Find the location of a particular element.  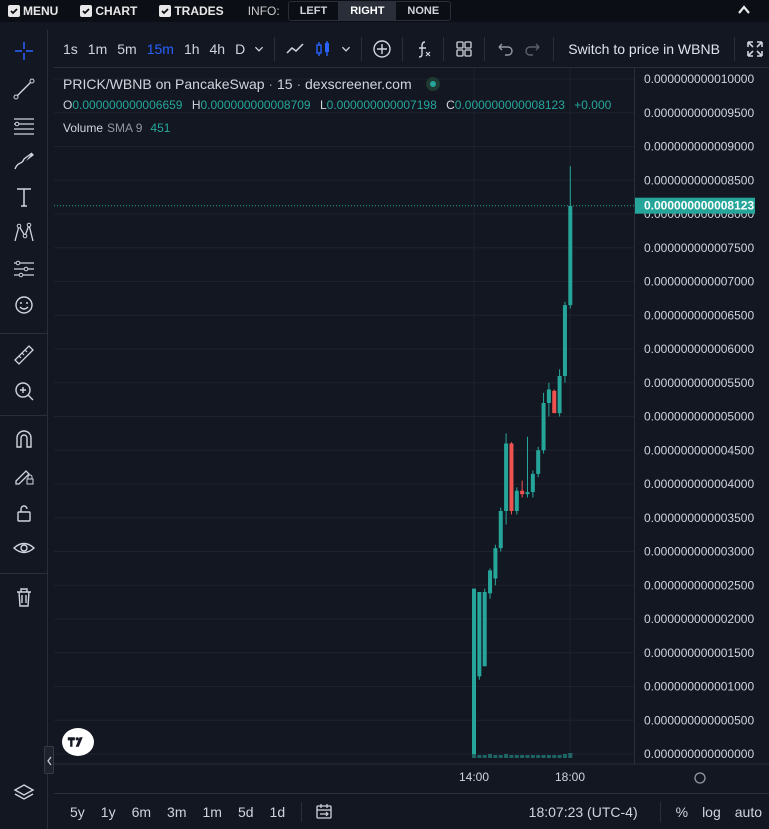

undo-icon is located at coordinates (505, 49).